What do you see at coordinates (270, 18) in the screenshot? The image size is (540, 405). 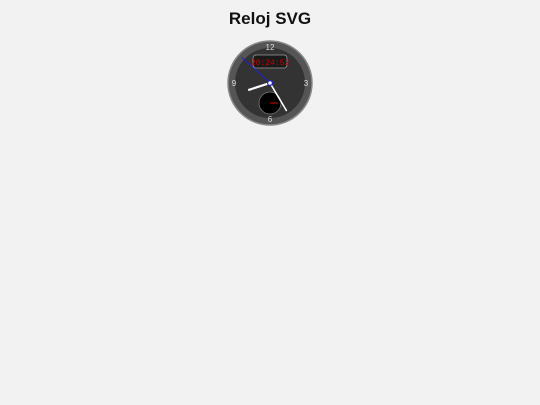 I see `page-title: Reloj SVG` at bounding box center [270, 18].